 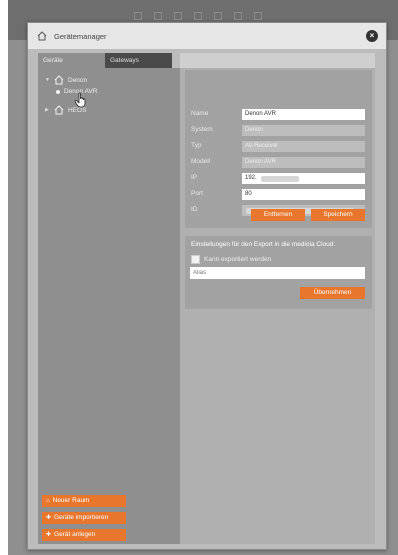 I want to click on type-label: Typ, so click(x=196, y=145).